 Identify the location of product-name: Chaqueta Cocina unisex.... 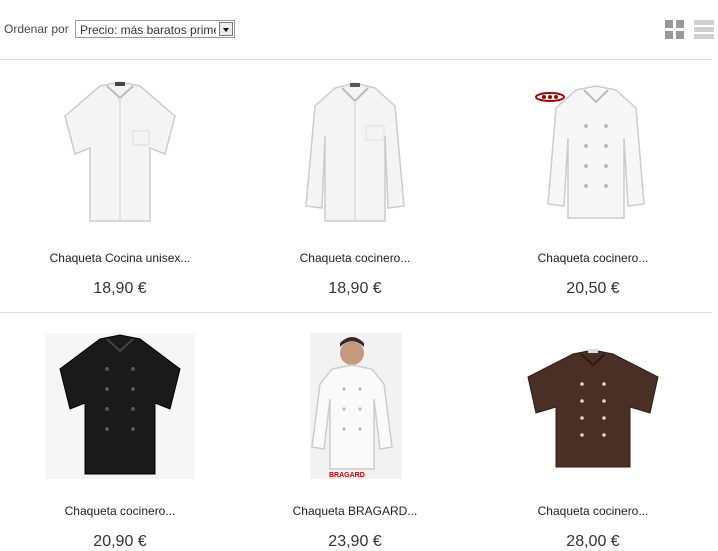
(120, 258).